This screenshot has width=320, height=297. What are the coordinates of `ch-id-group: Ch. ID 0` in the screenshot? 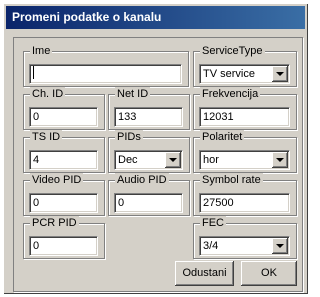 It's located at (64, 108).